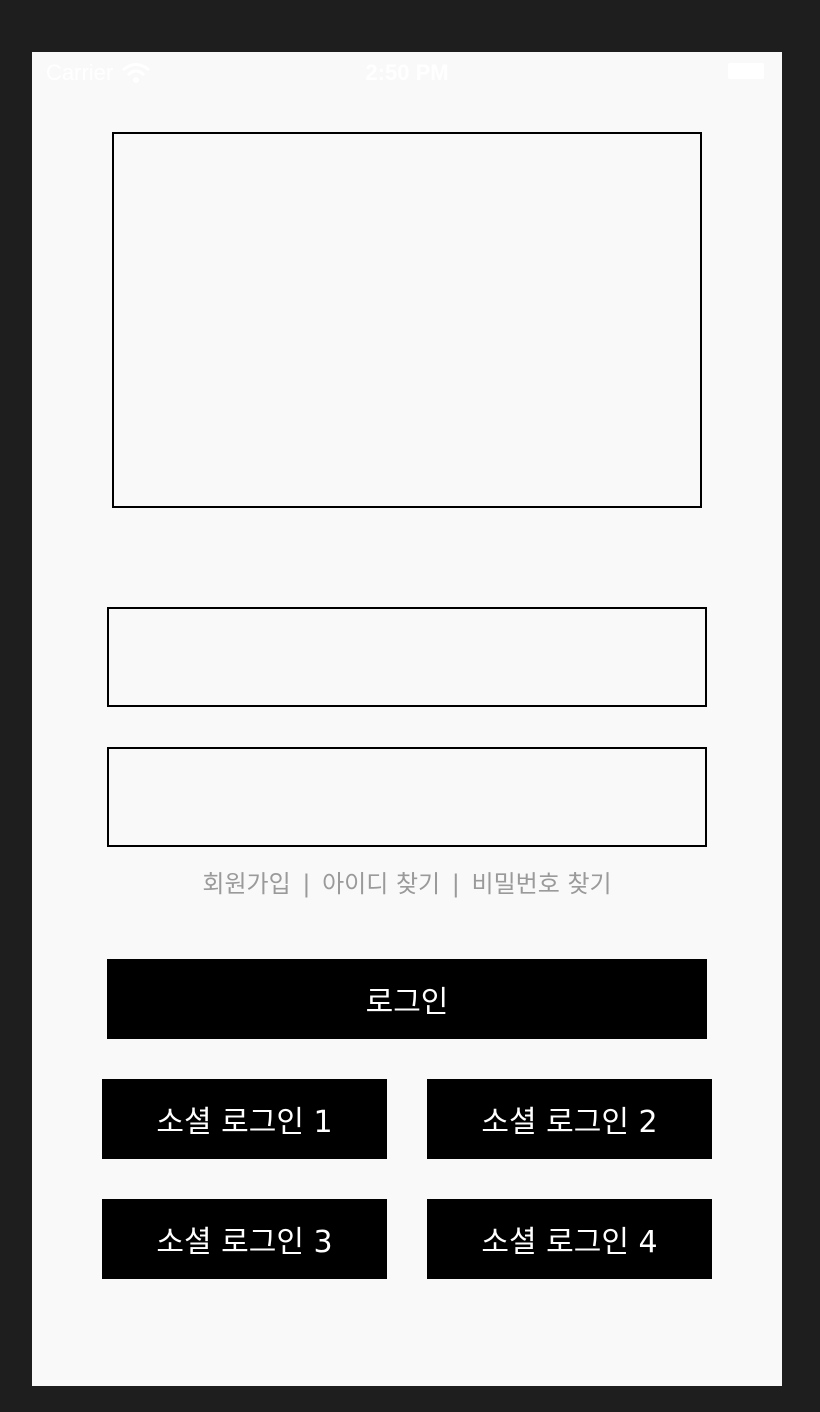  I want to click on account-links: 회원가입 | 아이디 찾기 | 비밀번호 찾기, so click(407, 881).